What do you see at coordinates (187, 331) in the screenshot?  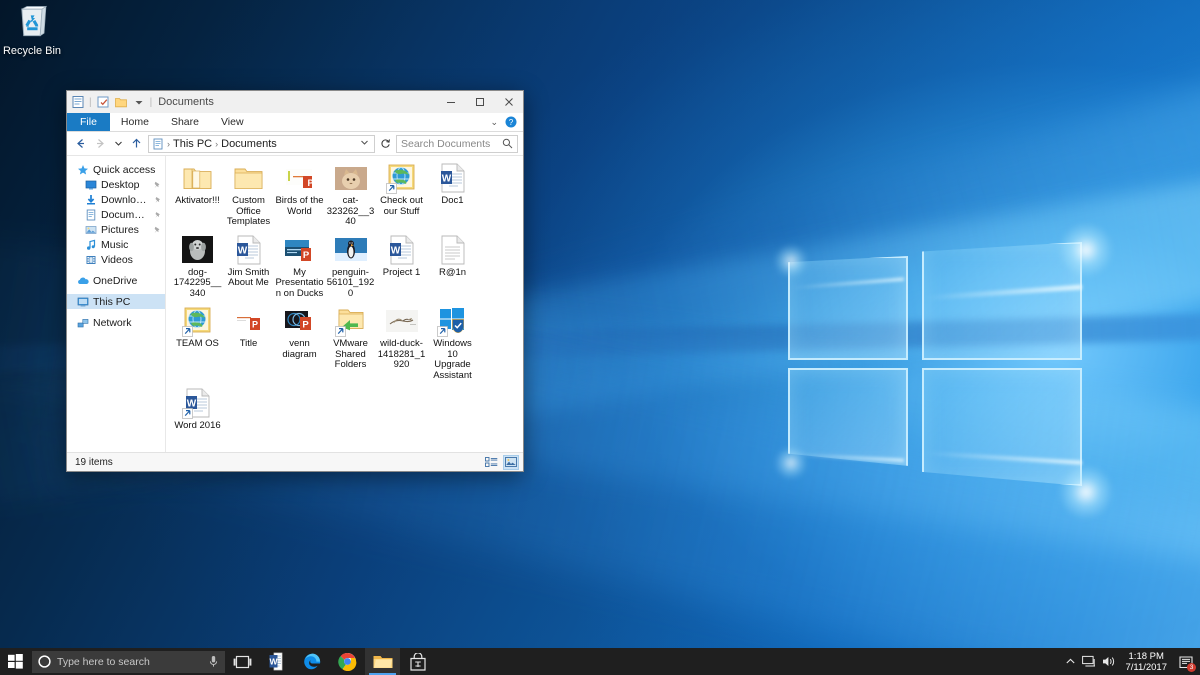 I see `shortcut-arrow-icon` at bounding box center [187, 331].